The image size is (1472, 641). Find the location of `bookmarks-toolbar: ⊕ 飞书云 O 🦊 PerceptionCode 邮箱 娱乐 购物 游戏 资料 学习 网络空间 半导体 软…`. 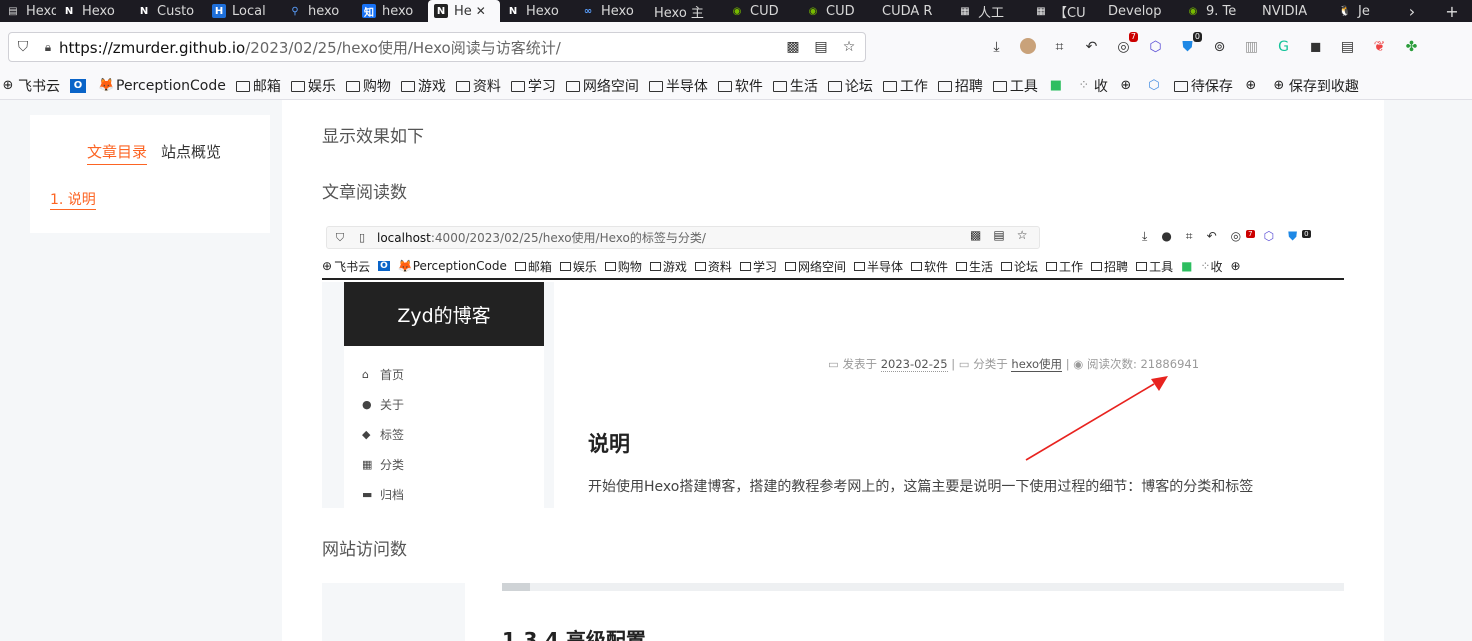

bookmarks-toolbar: ⊕ 飞书云 O 🦊 PerceptionCode 邮箱 娱乐 购物 游戏 资料 学习 网络空间 半导体 软… is located at coordinates (736, 86).